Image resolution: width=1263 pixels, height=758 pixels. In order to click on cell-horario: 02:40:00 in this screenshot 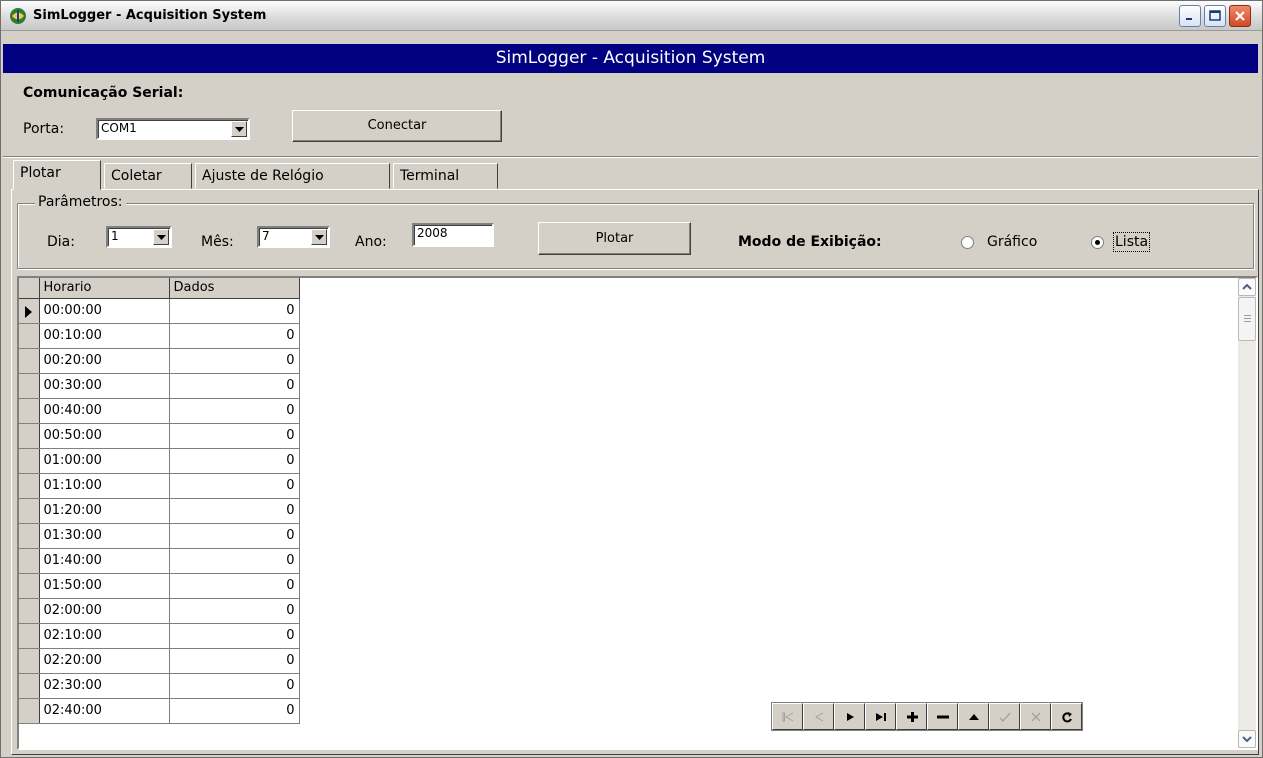, I will do `click(104, 711)`.